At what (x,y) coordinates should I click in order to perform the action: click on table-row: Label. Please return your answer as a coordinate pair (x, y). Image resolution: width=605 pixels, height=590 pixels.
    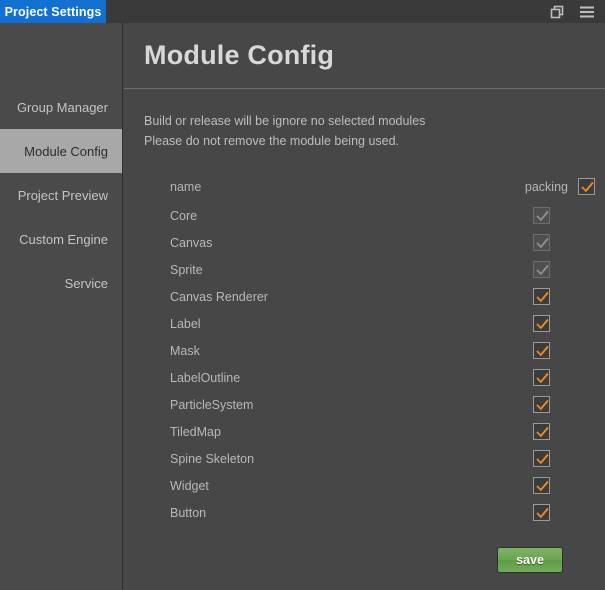
    Looking at the image, I should click on (382, 323).